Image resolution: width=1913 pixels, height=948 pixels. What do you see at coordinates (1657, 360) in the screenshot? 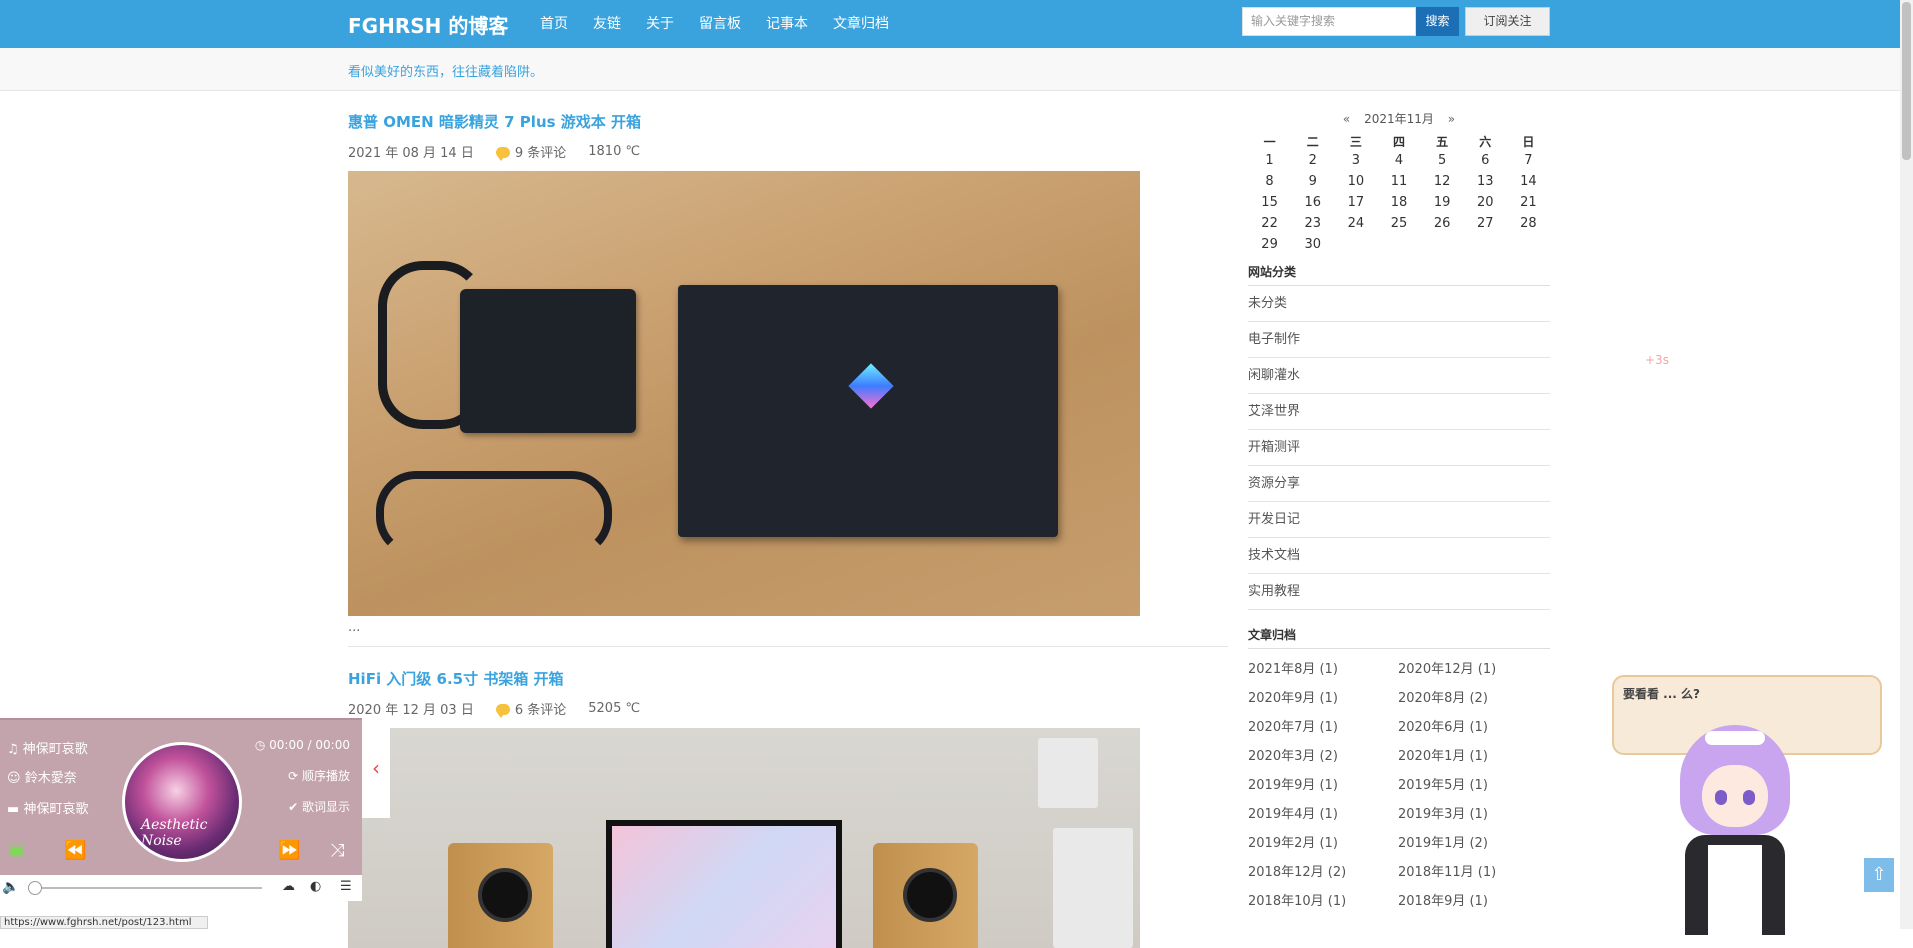
I see `timer-text: +3s` at bounding box center [1657, 360].